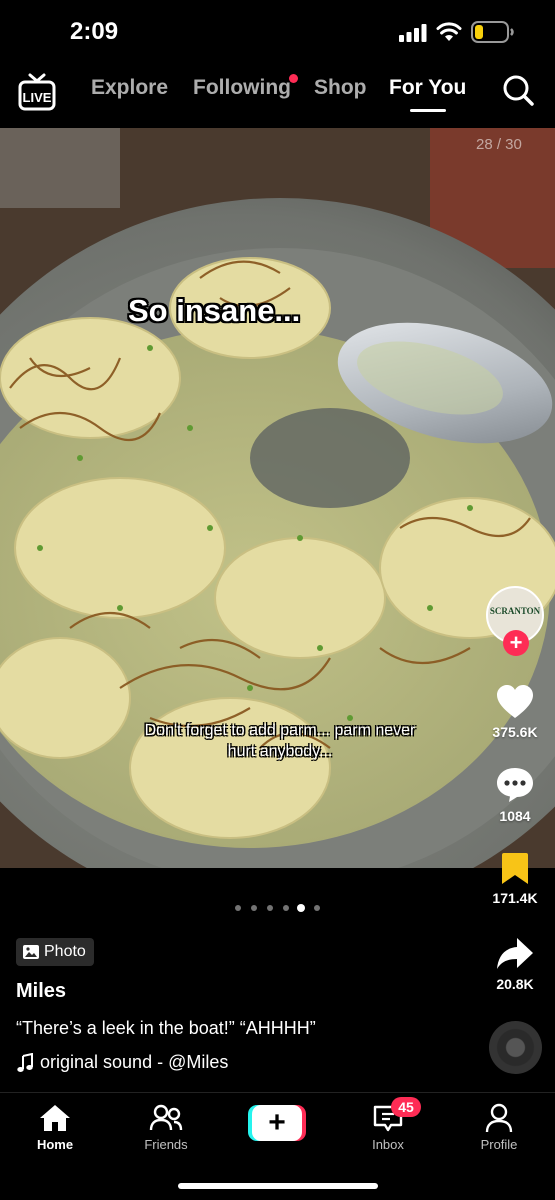 The width and height of the screenshot is (555, 1200). What do you see at coordinates (340, 88) in the screenshot?
I see `tab-shop: Shop` at bounding box center [340, 88].